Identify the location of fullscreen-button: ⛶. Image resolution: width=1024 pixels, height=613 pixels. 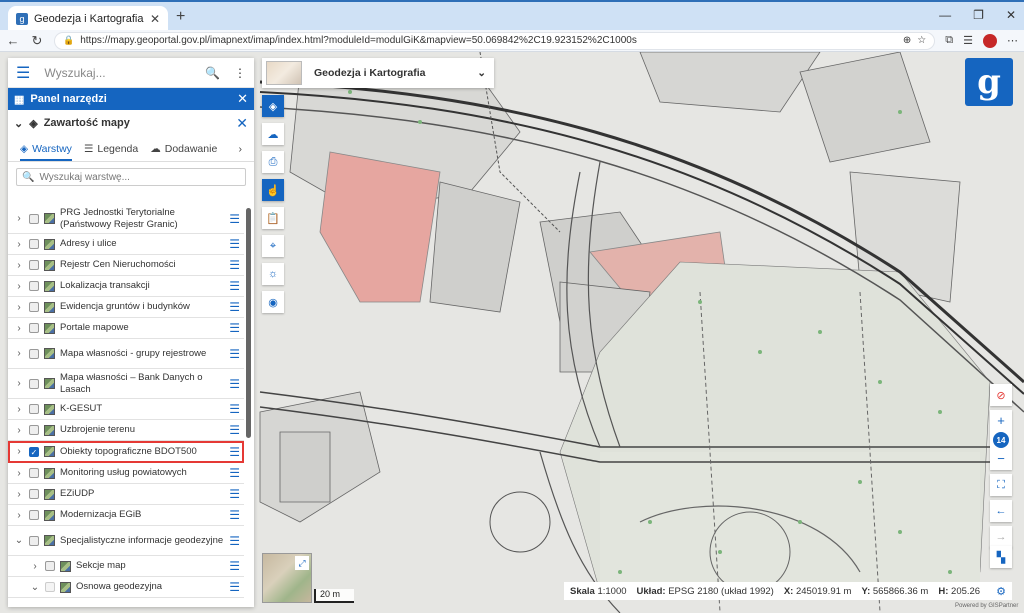
(1001, 485).